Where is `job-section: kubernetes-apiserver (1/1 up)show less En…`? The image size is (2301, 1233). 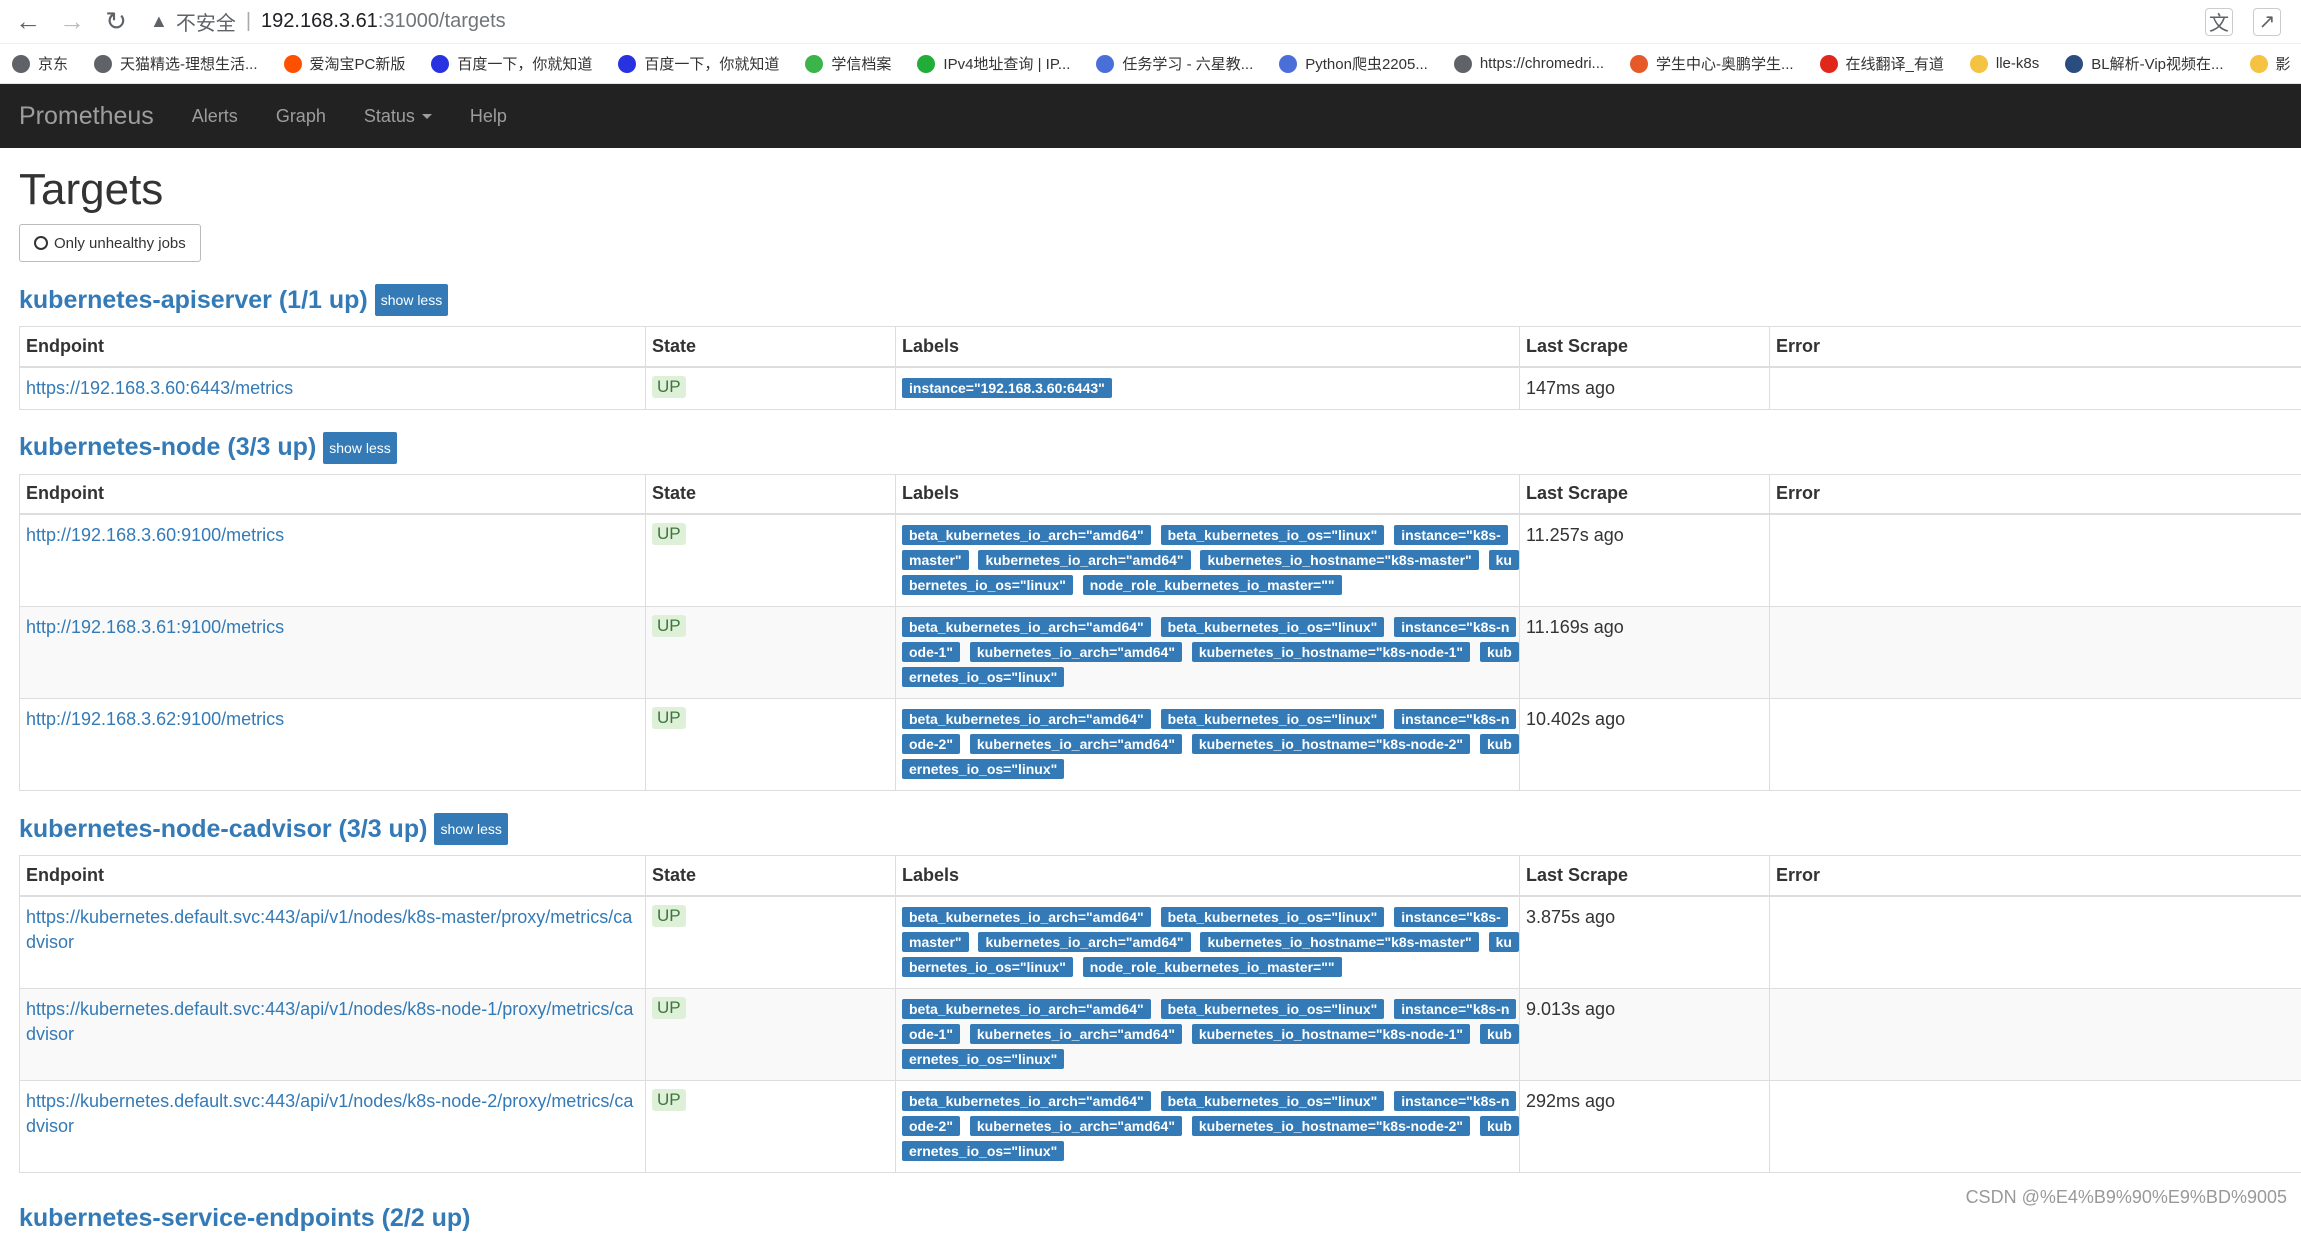 job-section: kubernetes-apiserver (1/1 up)show less En… is located at coordinates (1160, 347).